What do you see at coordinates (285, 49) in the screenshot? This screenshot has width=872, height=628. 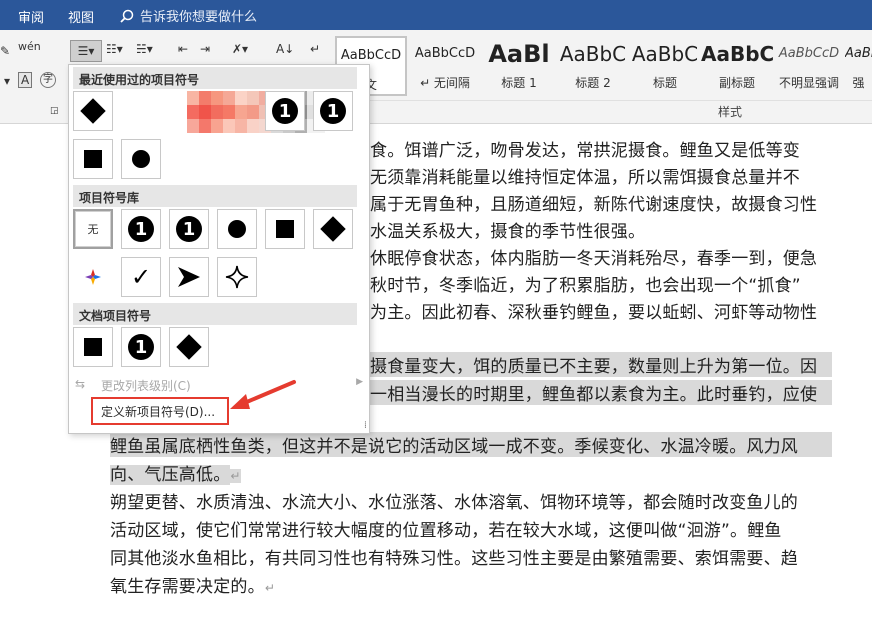 I see `sort-icon: A↓` at bounding box center [285, 49].